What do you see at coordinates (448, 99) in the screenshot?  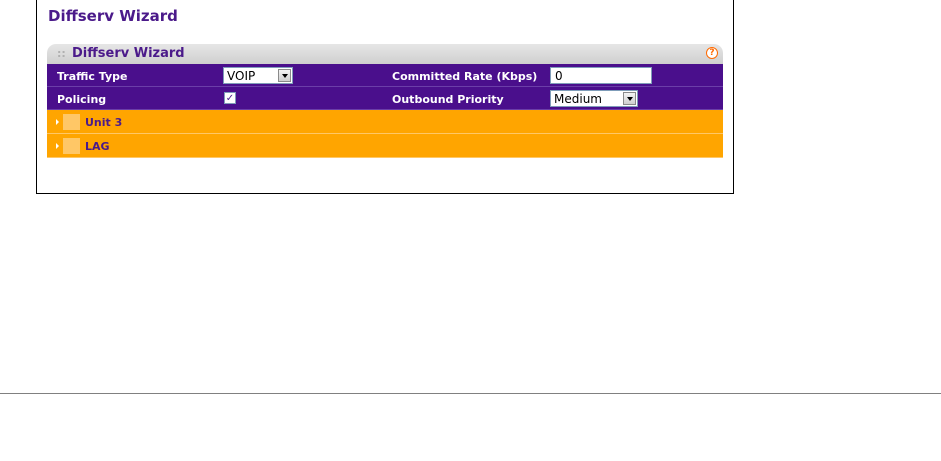 I see `outbound-priority-label: Outbound Priority` at bounding box center [448, 99].